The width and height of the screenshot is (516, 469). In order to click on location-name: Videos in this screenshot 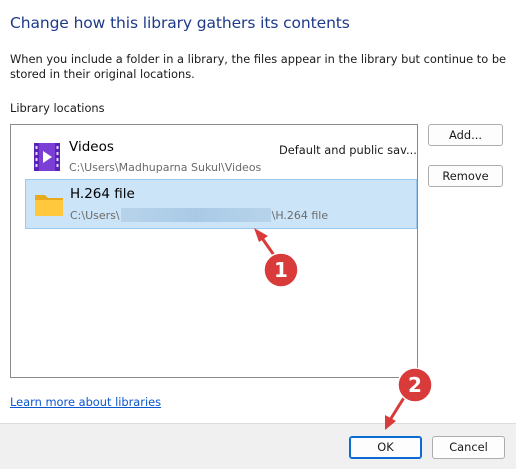, I will do `click(91, 147)`.